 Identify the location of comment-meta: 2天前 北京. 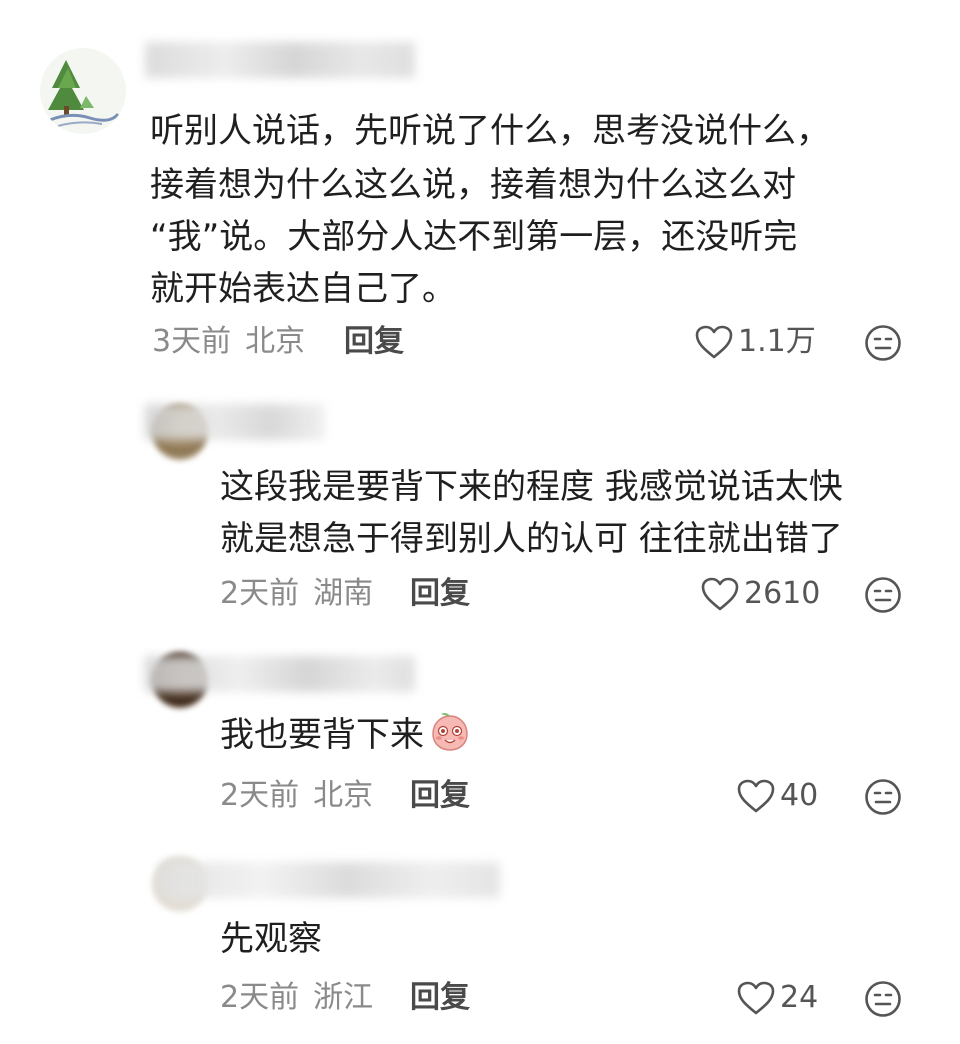
(296, 796).